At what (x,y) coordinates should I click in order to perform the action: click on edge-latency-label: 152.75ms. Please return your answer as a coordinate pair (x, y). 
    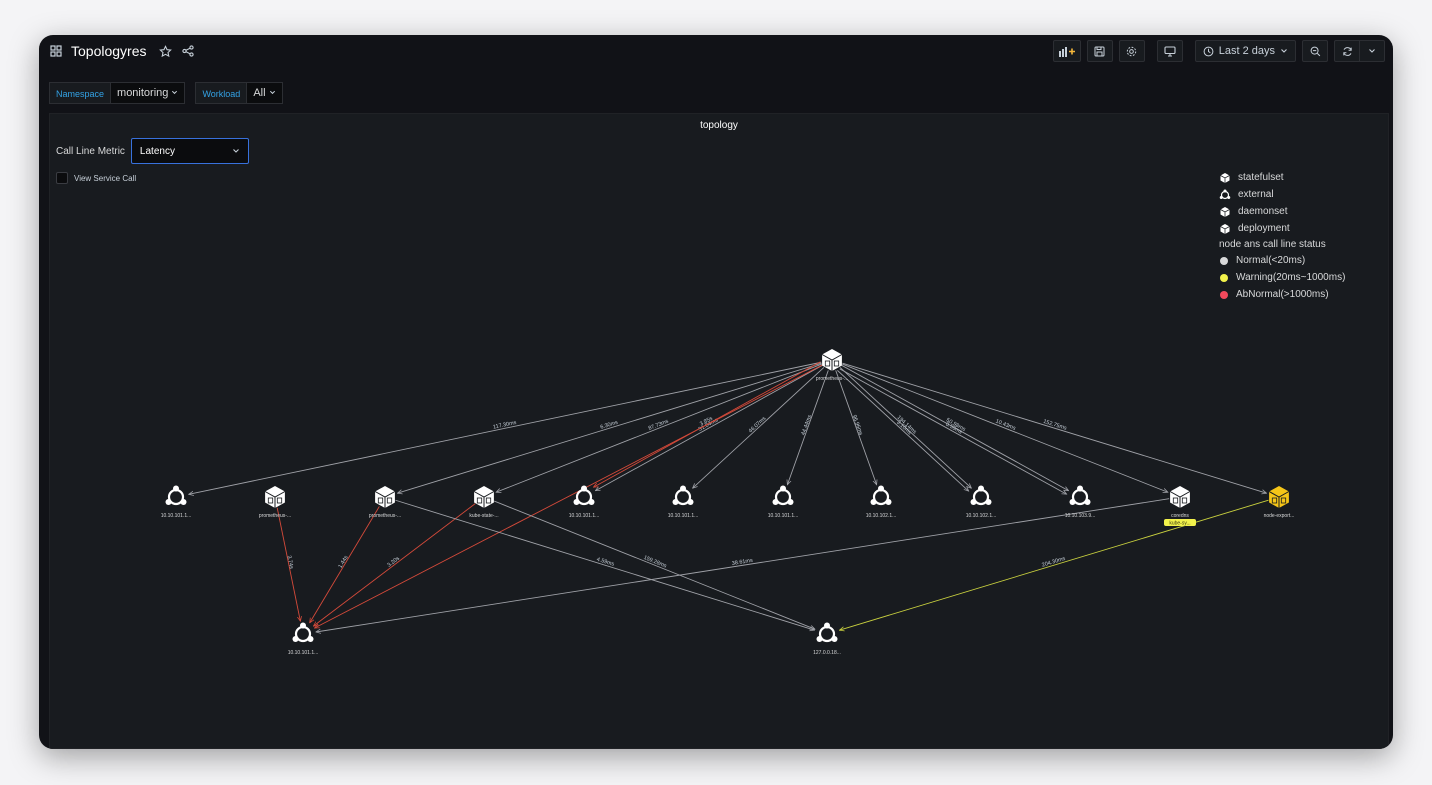
    Looking at the image, I should click on (1054, 425).